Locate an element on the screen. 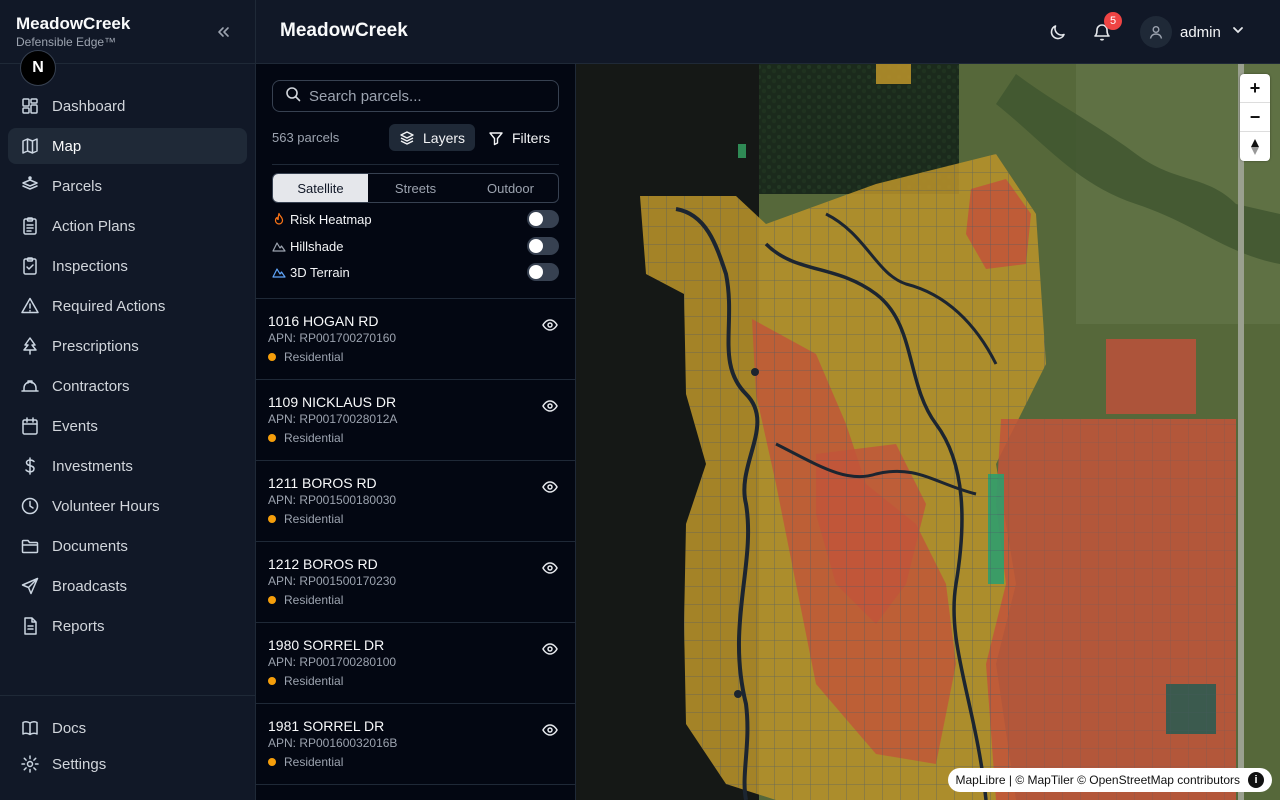 The image size is (1280, 800). collapse-sidebar-icon is located at coordinates (223, 32).